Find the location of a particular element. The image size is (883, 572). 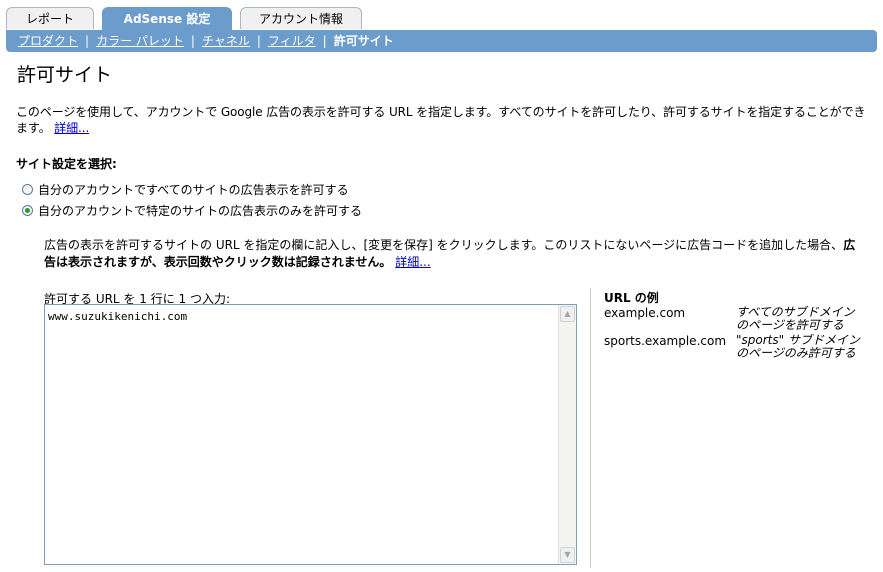

textarea-scrollbar: ▲ ▼ is located at coordinates (567, 434).